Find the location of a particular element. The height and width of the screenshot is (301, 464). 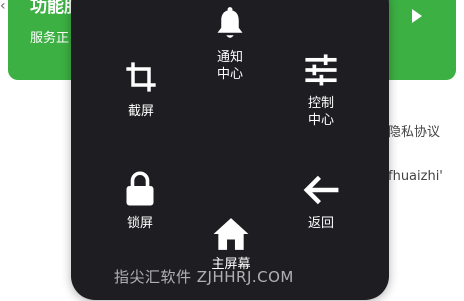

home-icon is located at coordinates (231, 234).